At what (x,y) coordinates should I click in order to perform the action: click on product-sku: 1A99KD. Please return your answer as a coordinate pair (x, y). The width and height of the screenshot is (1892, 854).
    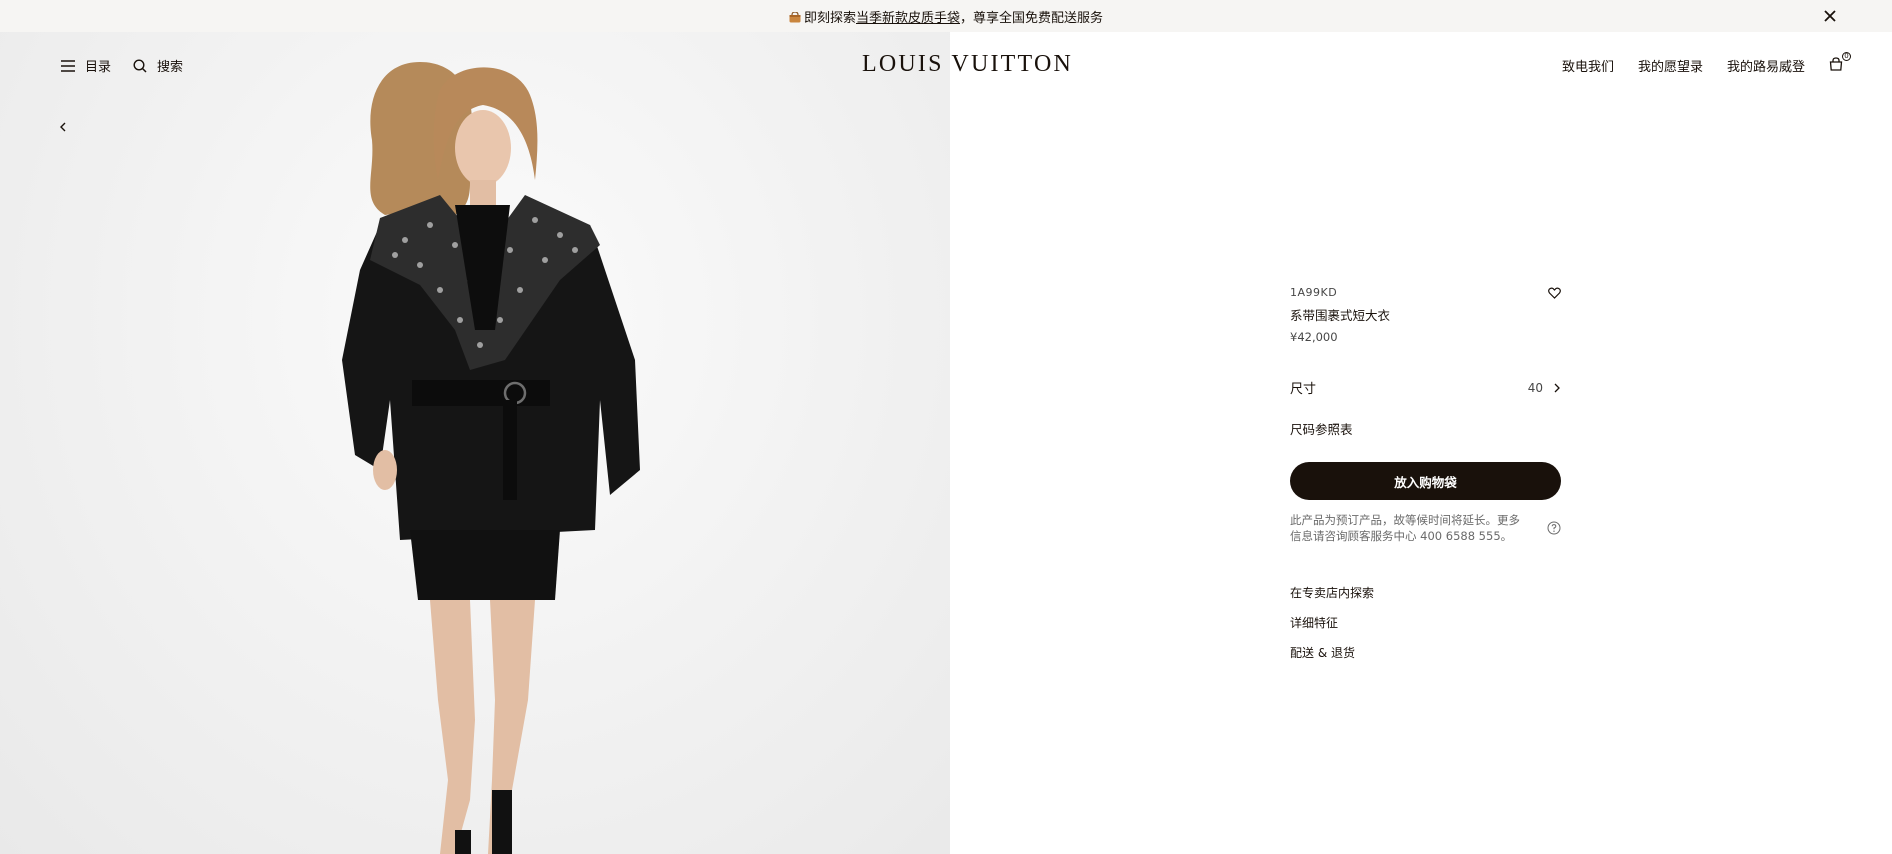
    Looking at the image, I should click on (1314, 292).